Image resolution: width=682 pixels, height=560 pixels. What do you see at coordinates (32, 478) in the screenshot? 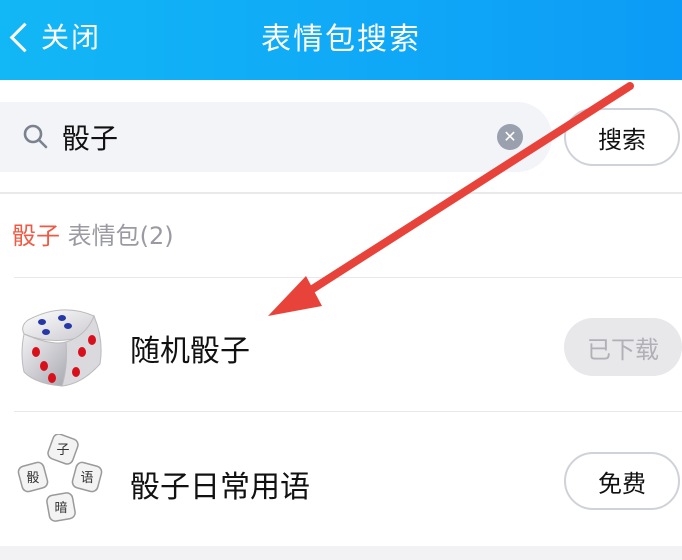
I see `svg-text: 骰` at bounding box center [32, 478].